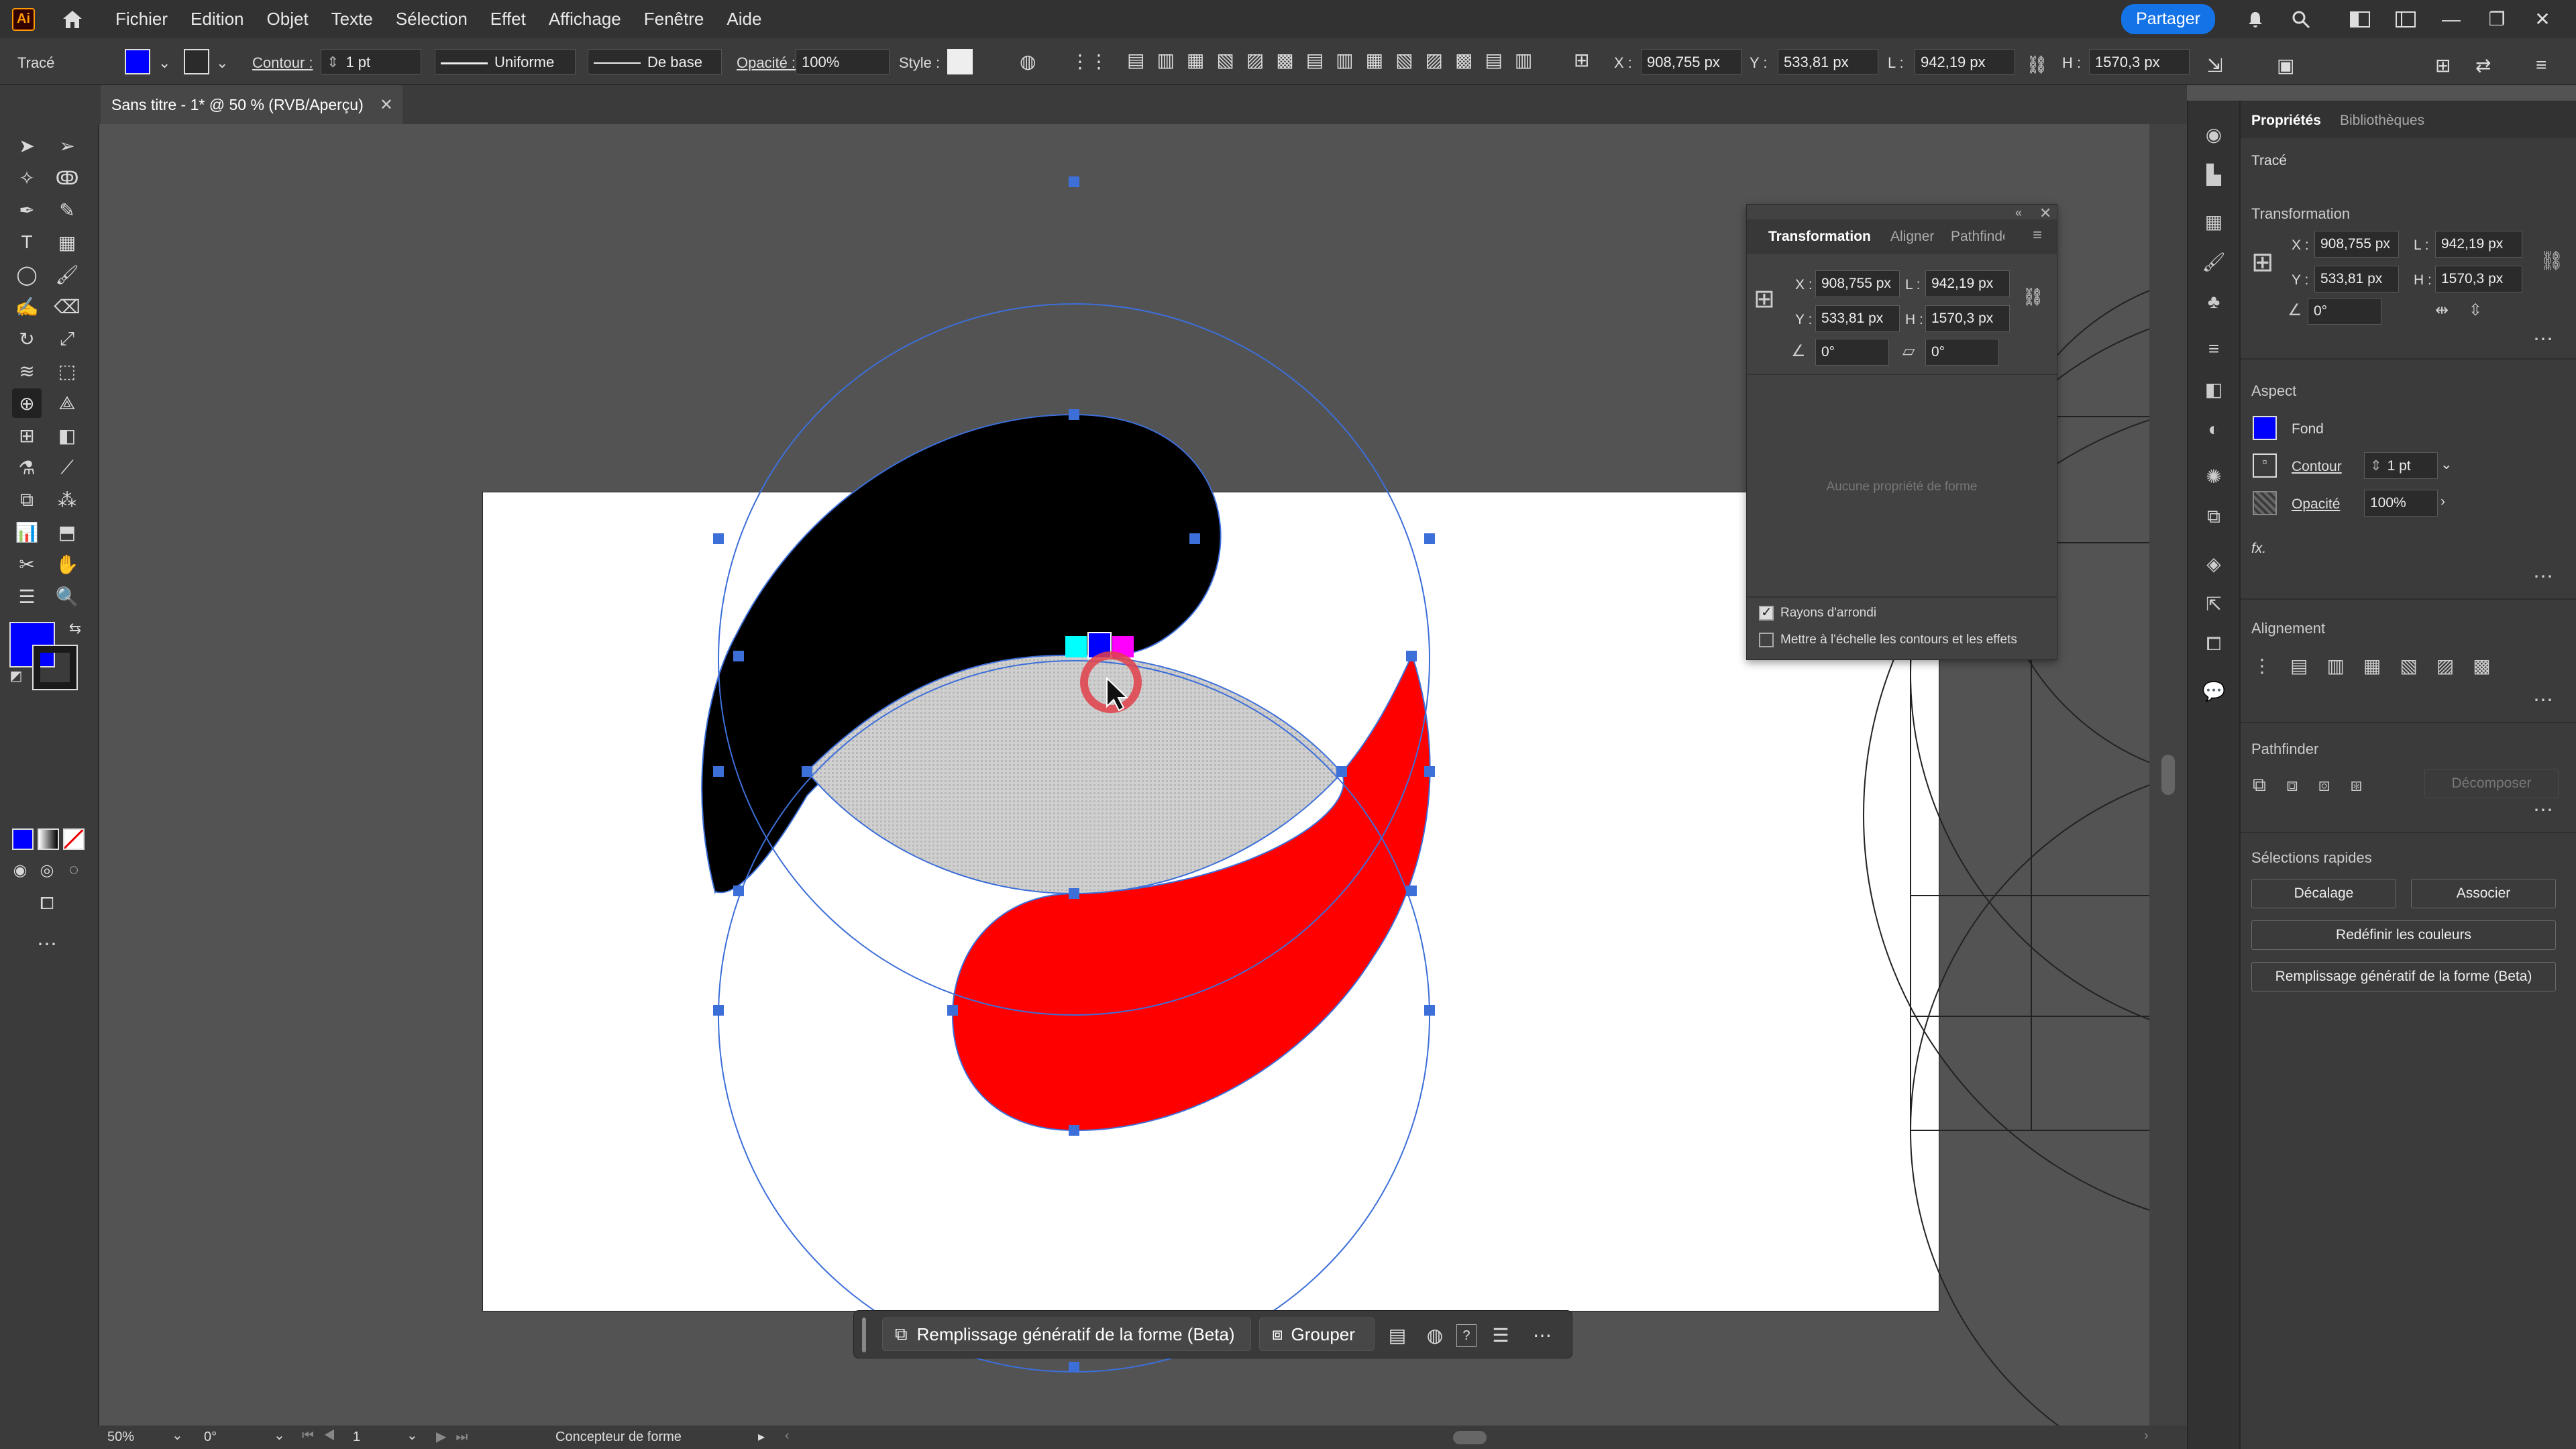  What do you see at coordinates (47, 870) in the screenshot?
I see `draw-behind-icon: ◎` at bounding box center [47, 870].